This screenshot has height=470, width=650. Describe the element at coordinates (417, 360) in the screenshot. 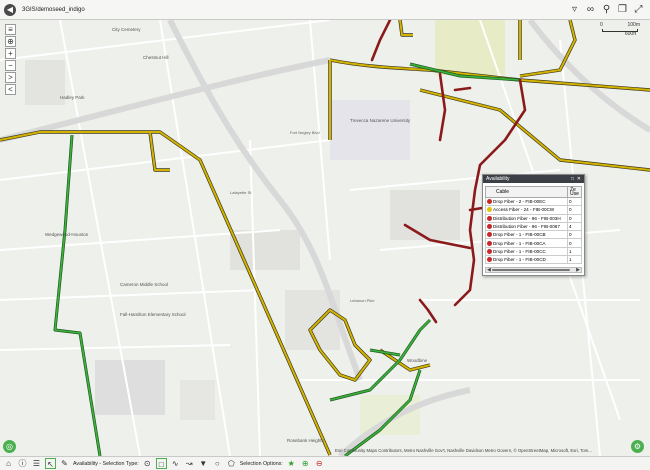

I see `map-label-woodbine: Woodbine` at that location.